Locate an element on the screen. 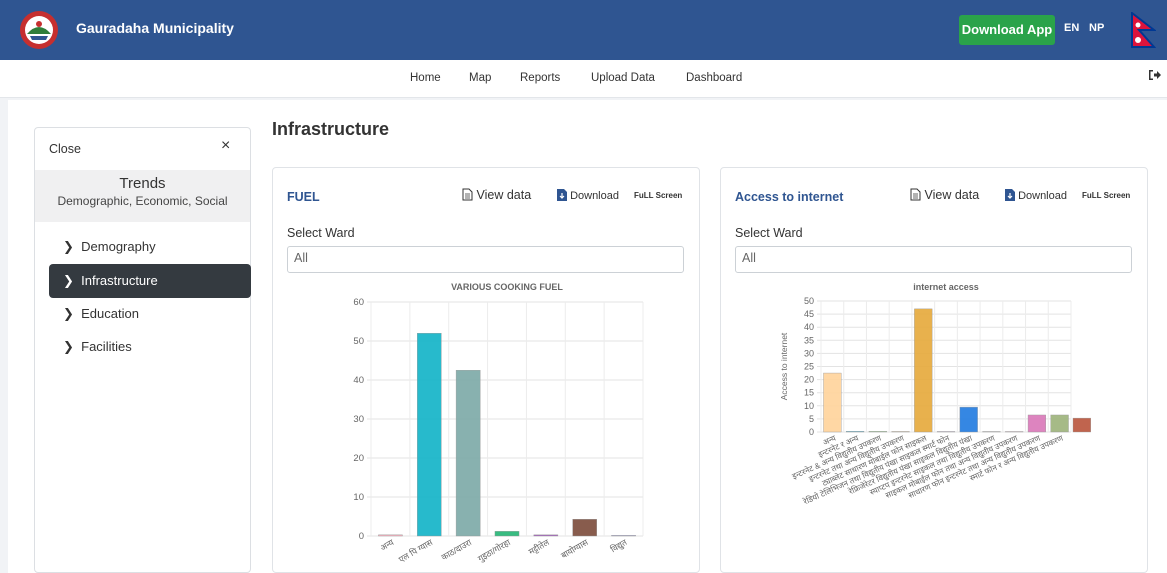 Image resolution: width=1167 pixels, height=573 pixels. view-data-label: View data is located at coordinates (952, 195).